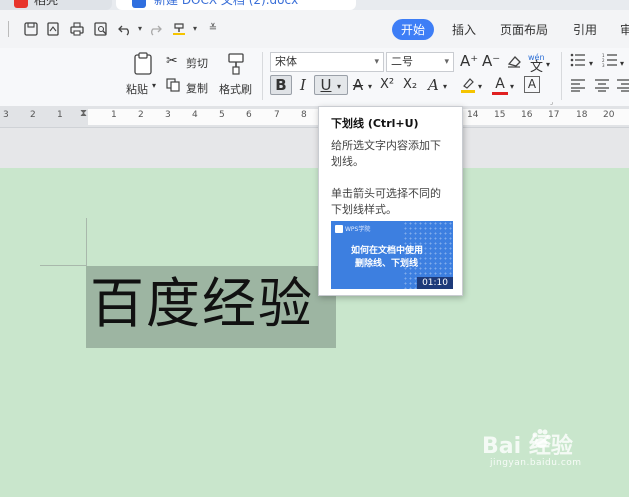  Describe the element at coordinates (314, 29) in the screenshot. I see `quick-access-bar: ▾ ▾ ≚ 开始 插入 页面布局 引用 审` at that location.